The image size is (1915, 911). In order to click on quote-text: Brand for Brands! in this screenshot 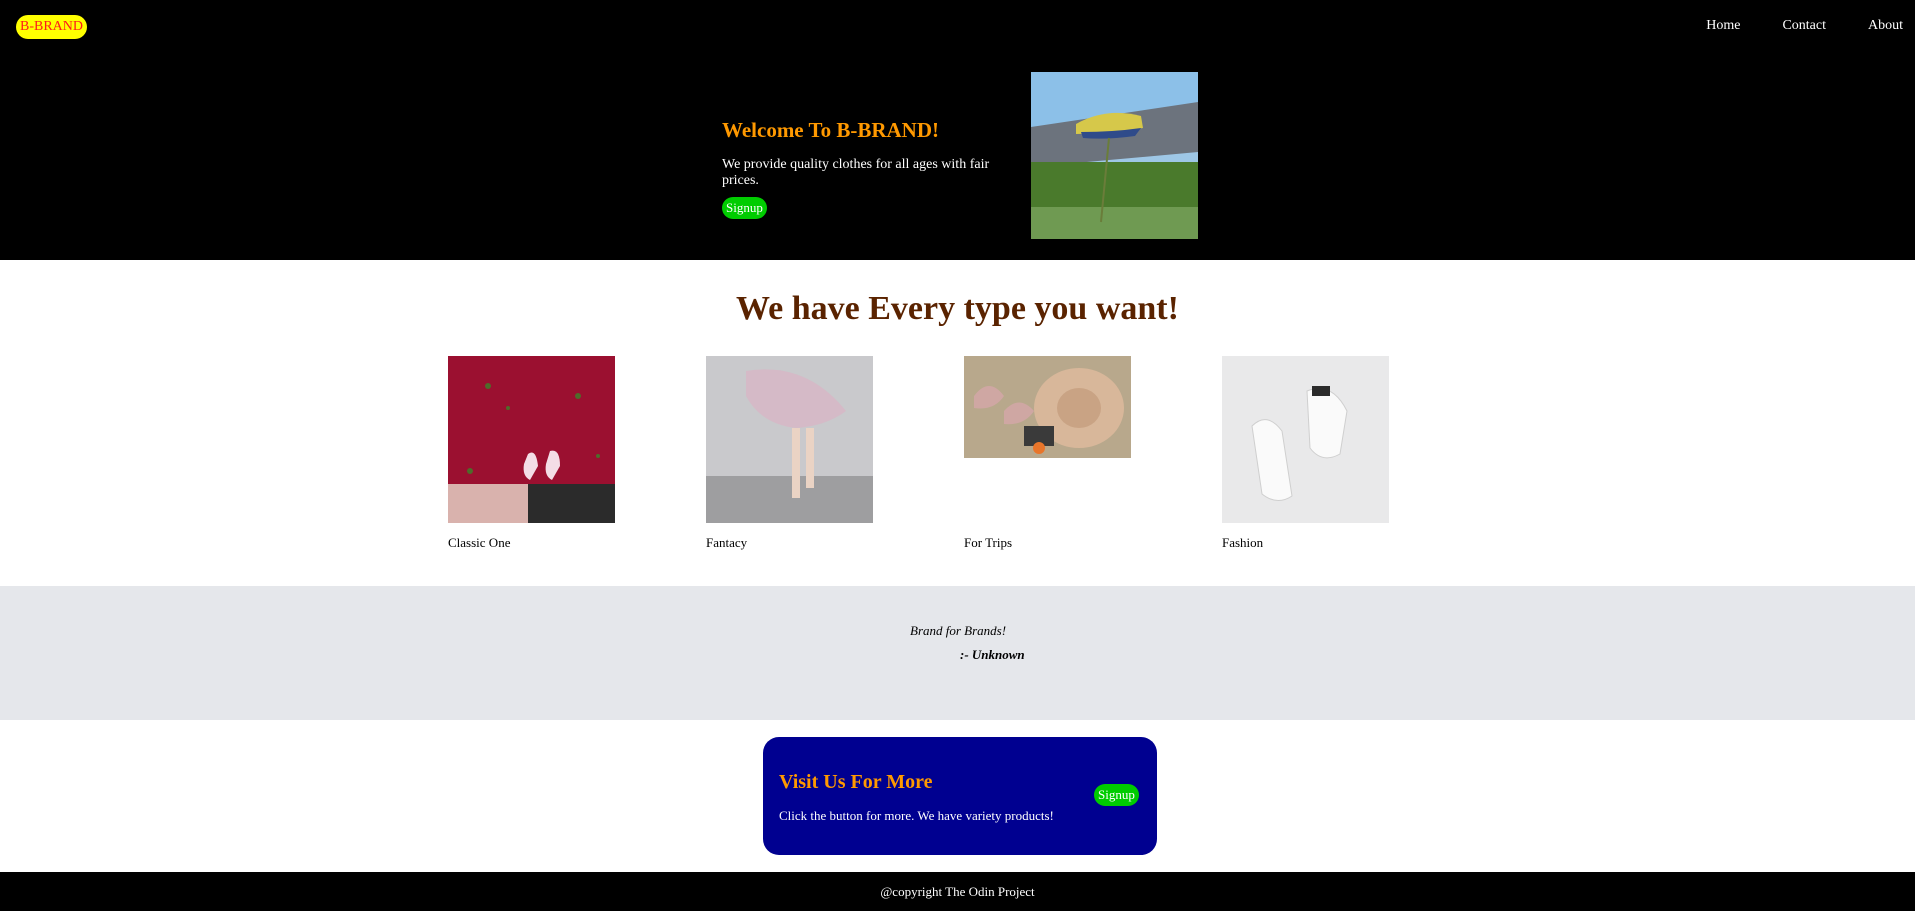, I will do `click(958, 630)`.